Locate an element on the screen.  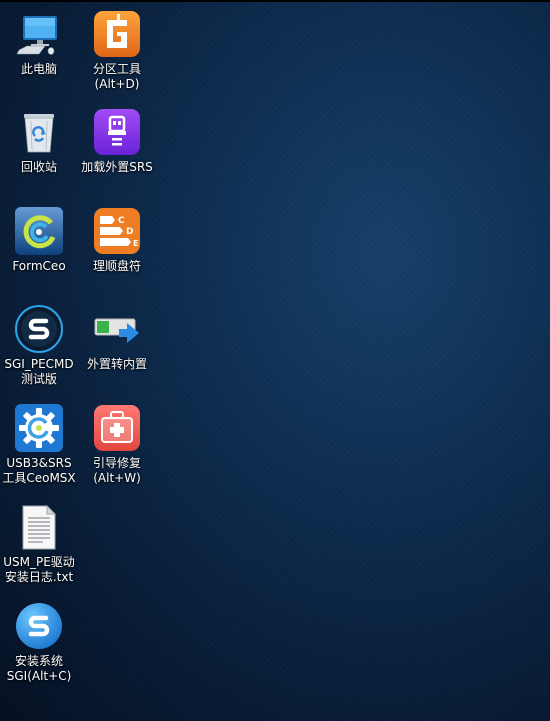
desktop-icon-boot-repair: 引导修复 (Alt+W) is located at coordinates (117, 445).